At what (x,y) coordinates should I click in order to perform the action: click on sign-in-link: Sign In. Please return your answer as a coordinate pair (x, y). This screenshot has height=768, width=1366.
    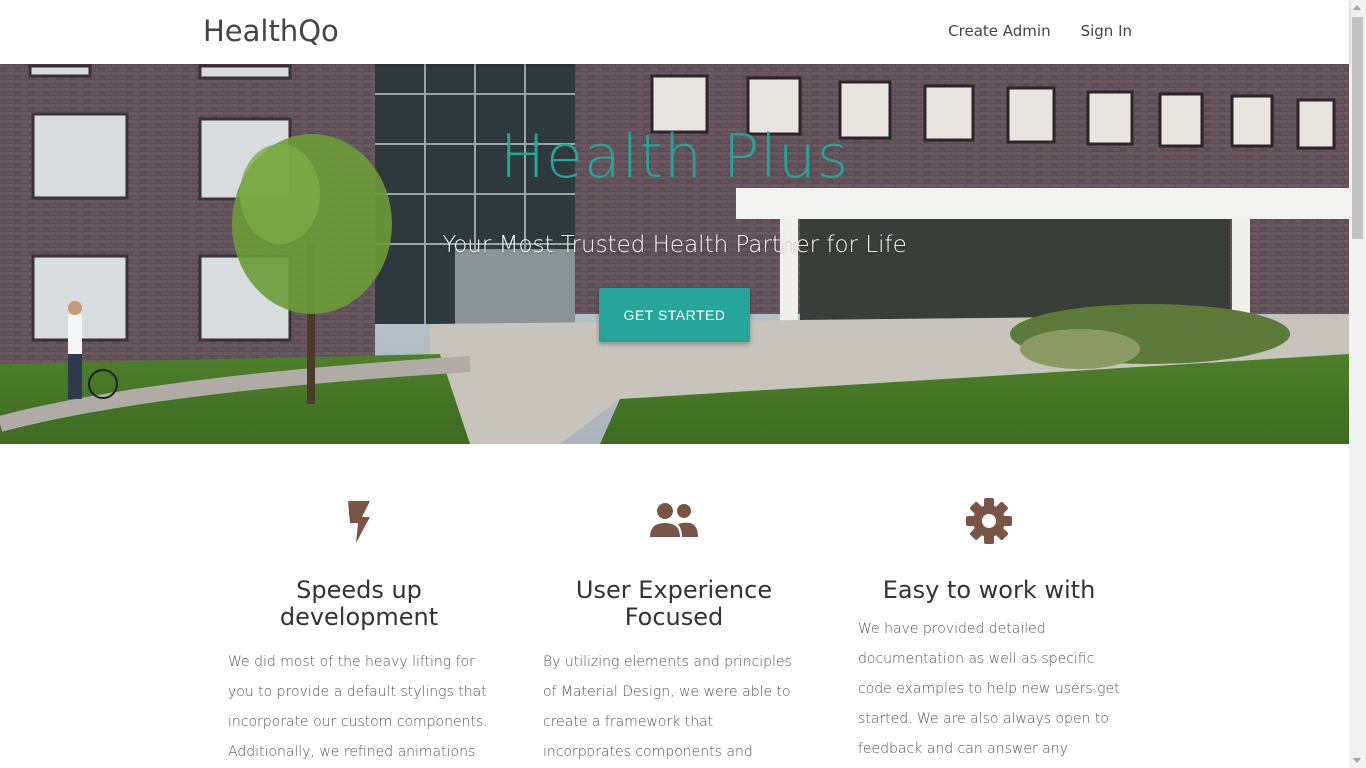
    Looking at the image, I should click on (1106, 31).